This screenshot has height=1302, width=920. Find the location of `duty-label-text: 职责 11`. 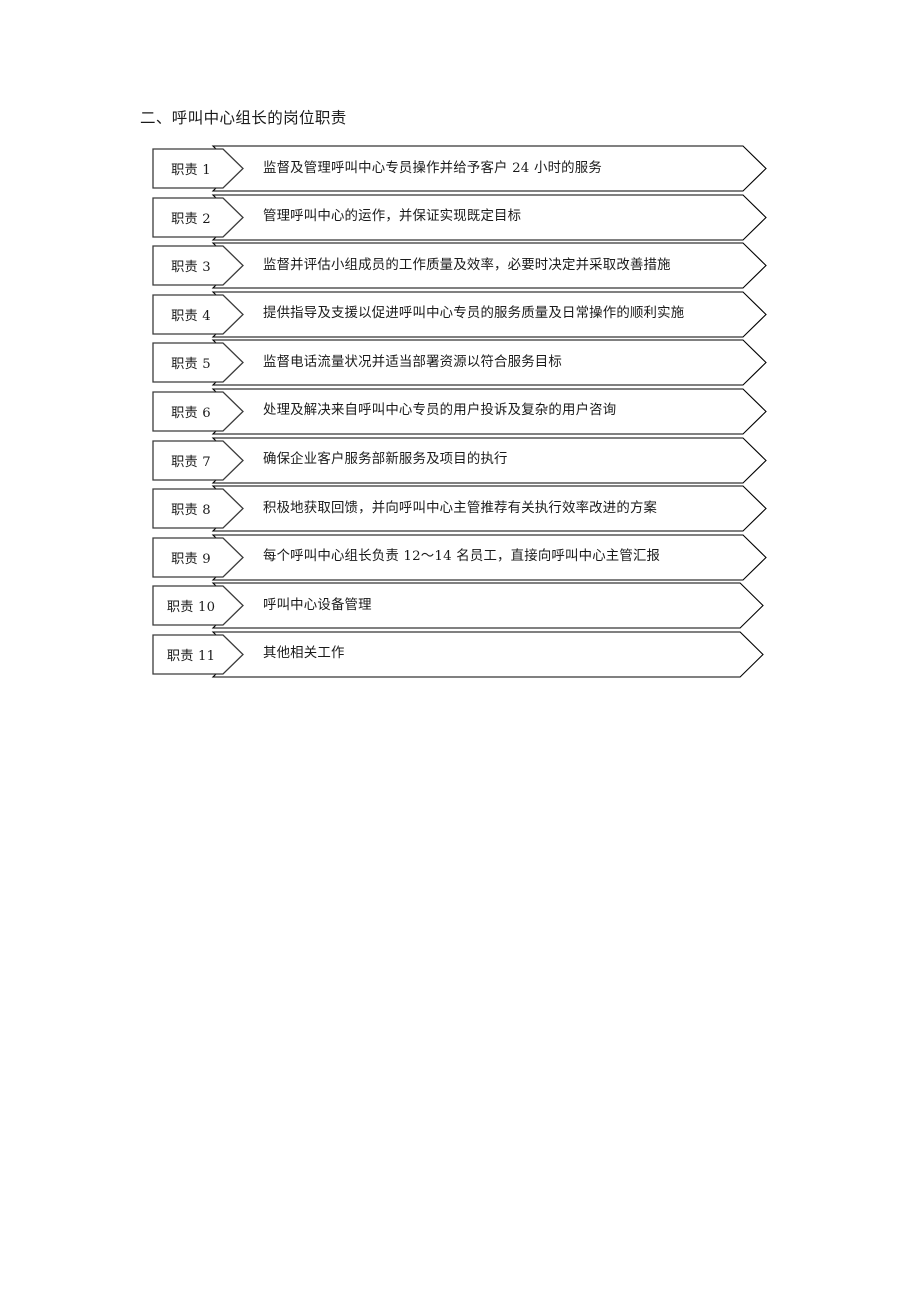

duty-label-text: 职责 11 is located at coordinates (191, 656).